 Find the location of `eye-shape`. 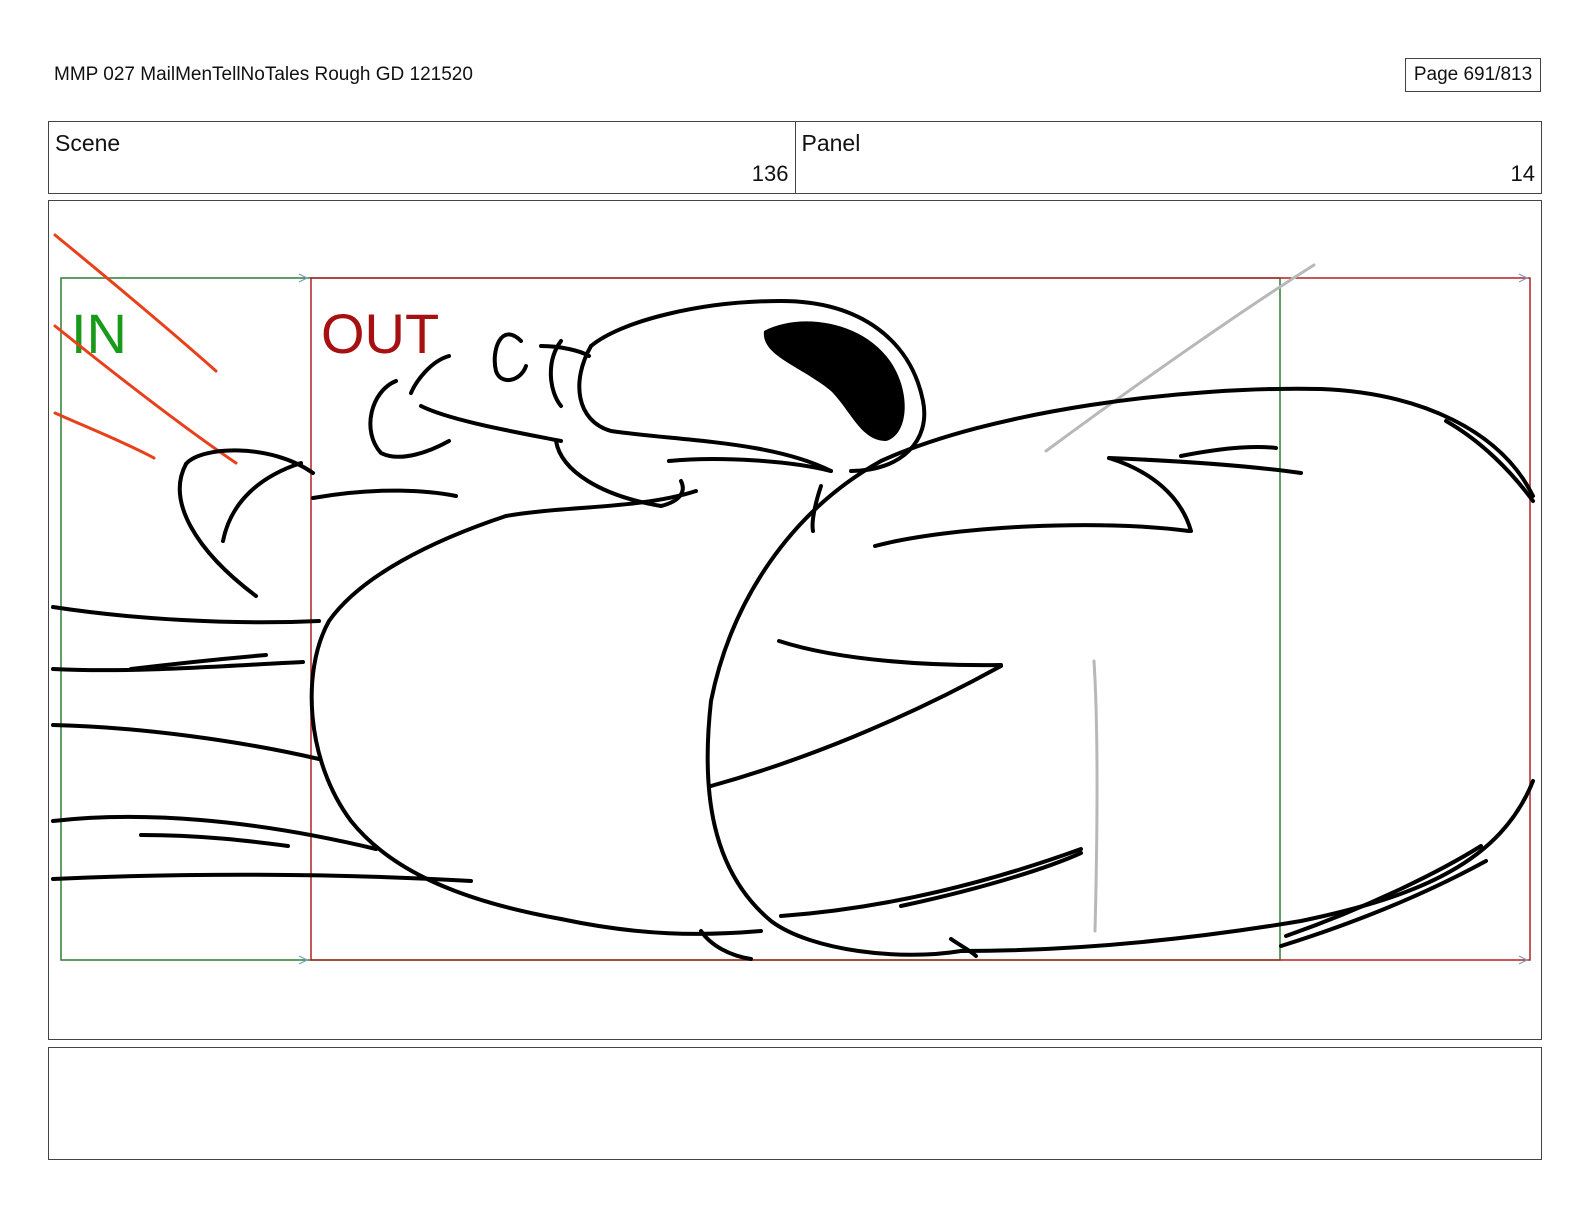

eye-shape is located at coordinates (834, 381).